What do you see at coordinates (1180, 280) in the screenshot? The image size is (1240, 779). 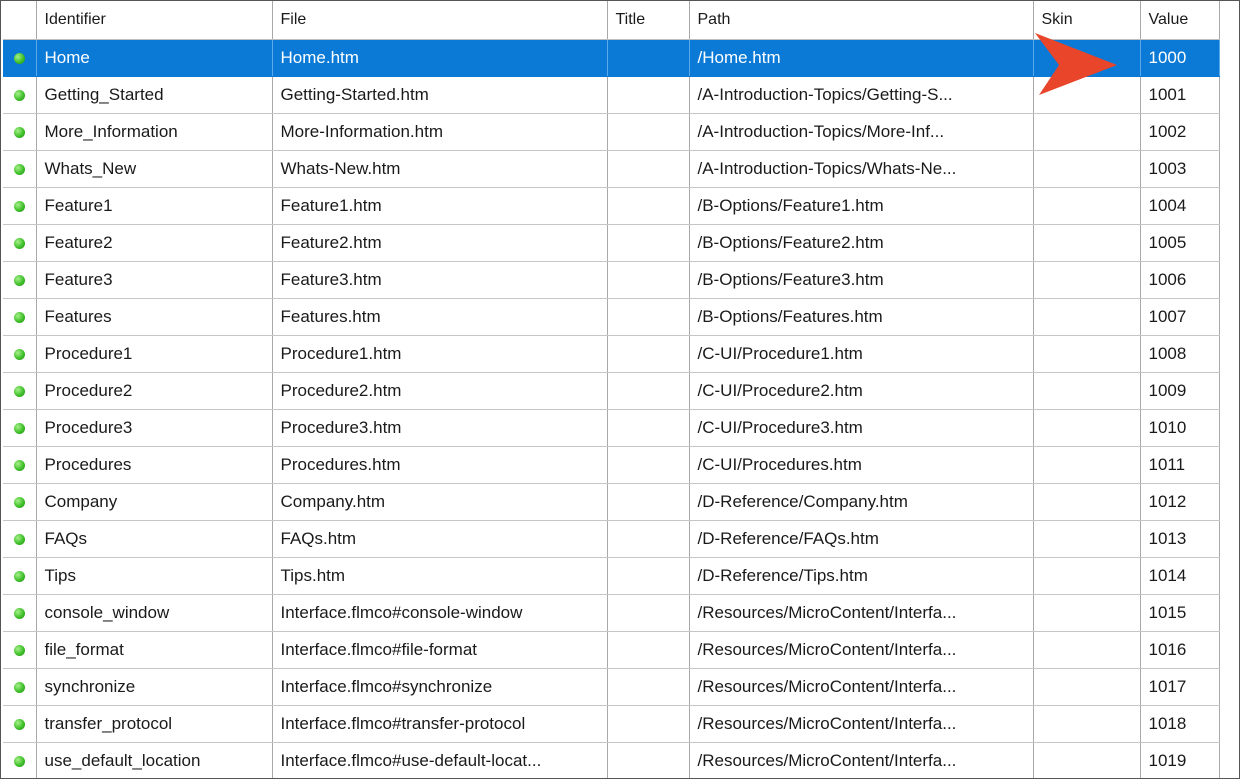 I see `cell-value: 1006` at bounding box center [1180, 280].